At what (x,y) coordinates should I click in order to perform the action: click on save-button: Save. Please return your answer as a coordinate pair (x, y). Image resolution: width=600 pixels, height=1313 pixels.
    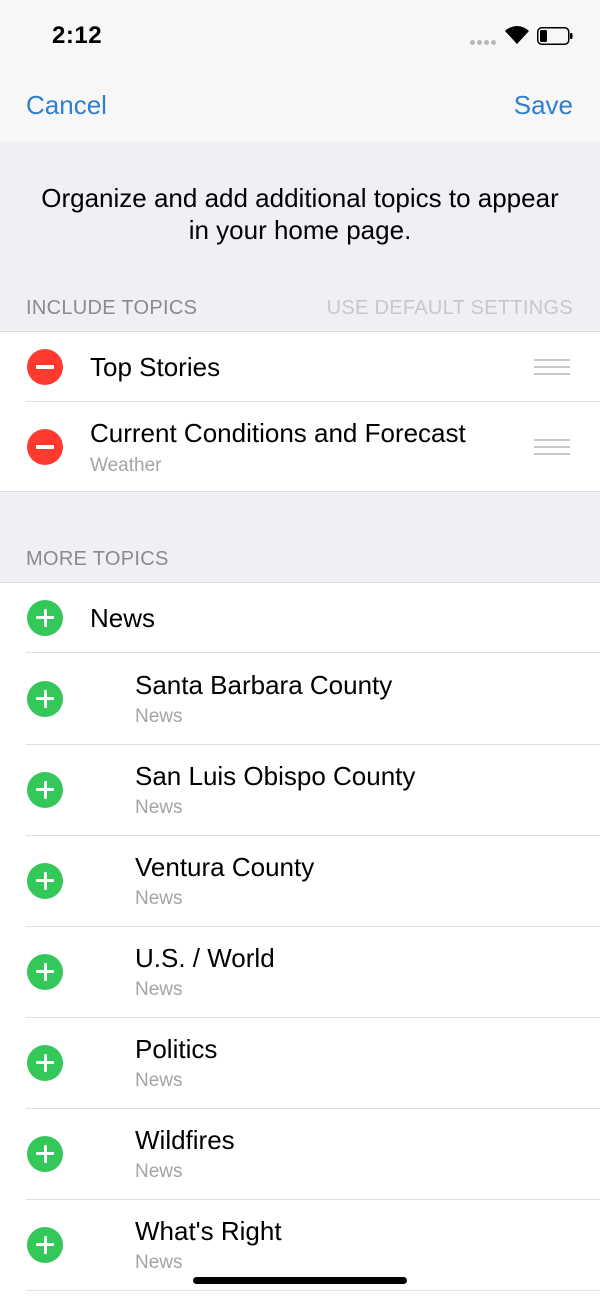
    Looking at the image, I should click on (543, 105).